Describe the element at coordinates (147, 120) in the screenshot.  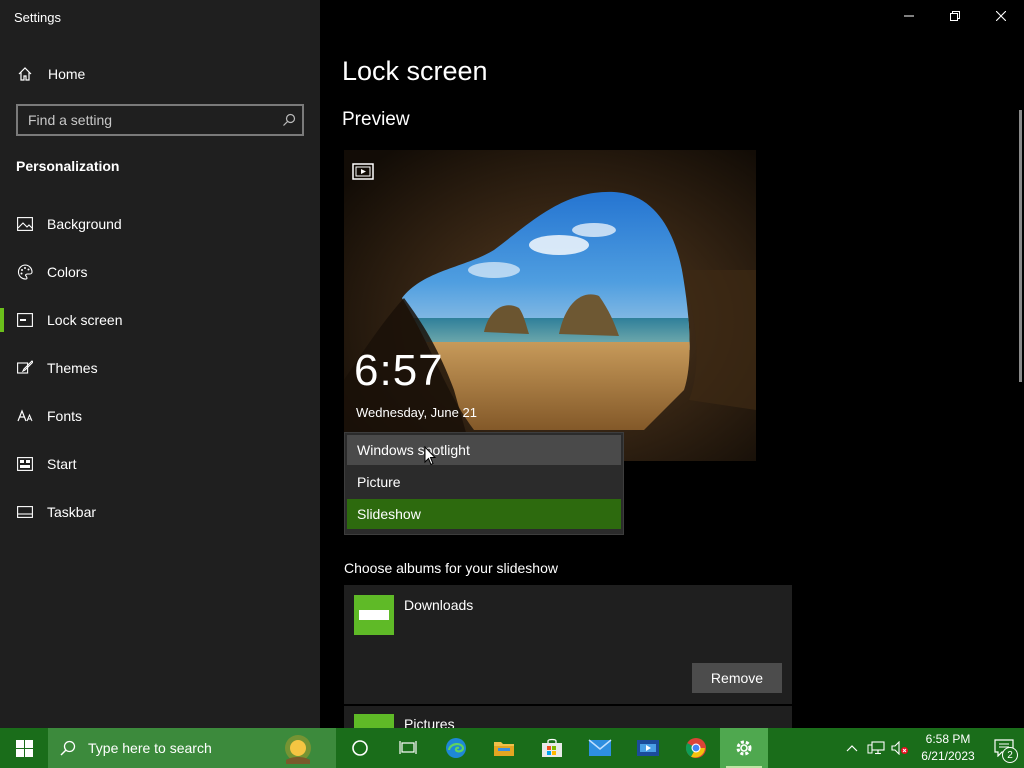
I see `settings-search-input` at that location.